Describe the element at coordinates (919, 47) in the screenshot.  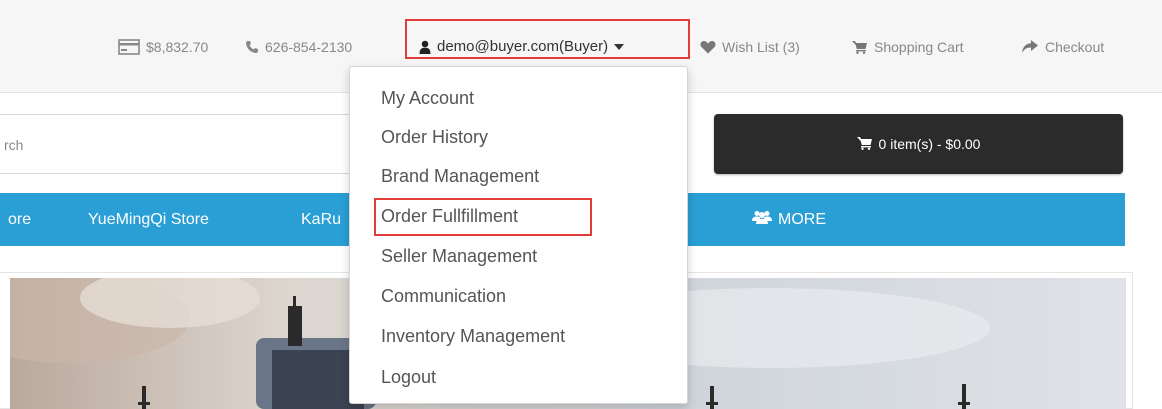
I see `shopping-cart-text: Shopping Cart` at that location.